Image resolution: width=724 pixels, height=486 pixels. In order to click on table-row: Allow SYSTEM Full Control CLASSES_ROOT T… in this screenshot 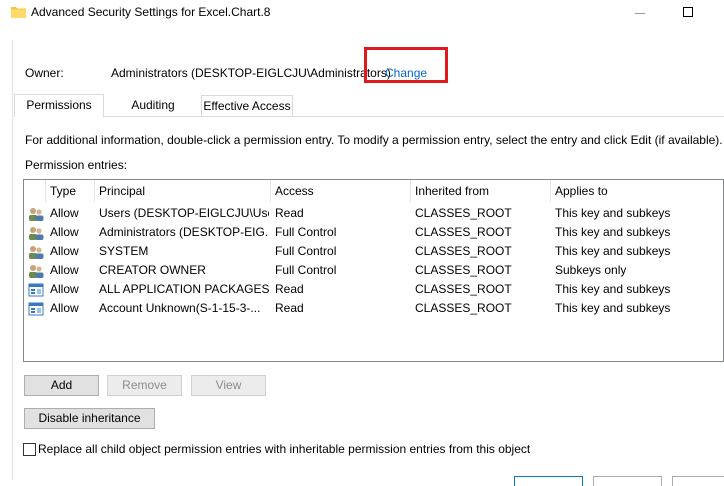, I will do `click(374, 251)`.